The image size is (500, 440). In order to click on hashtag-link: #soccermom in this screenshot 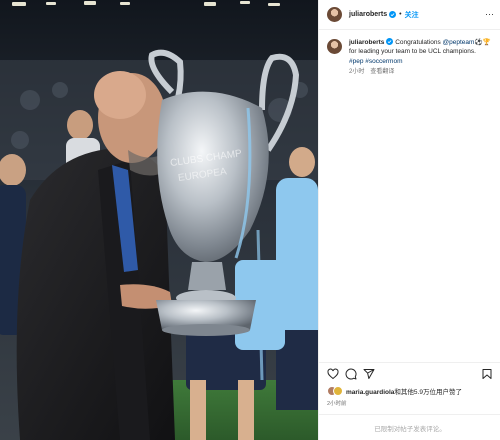, I will do `click(383, 61)`.